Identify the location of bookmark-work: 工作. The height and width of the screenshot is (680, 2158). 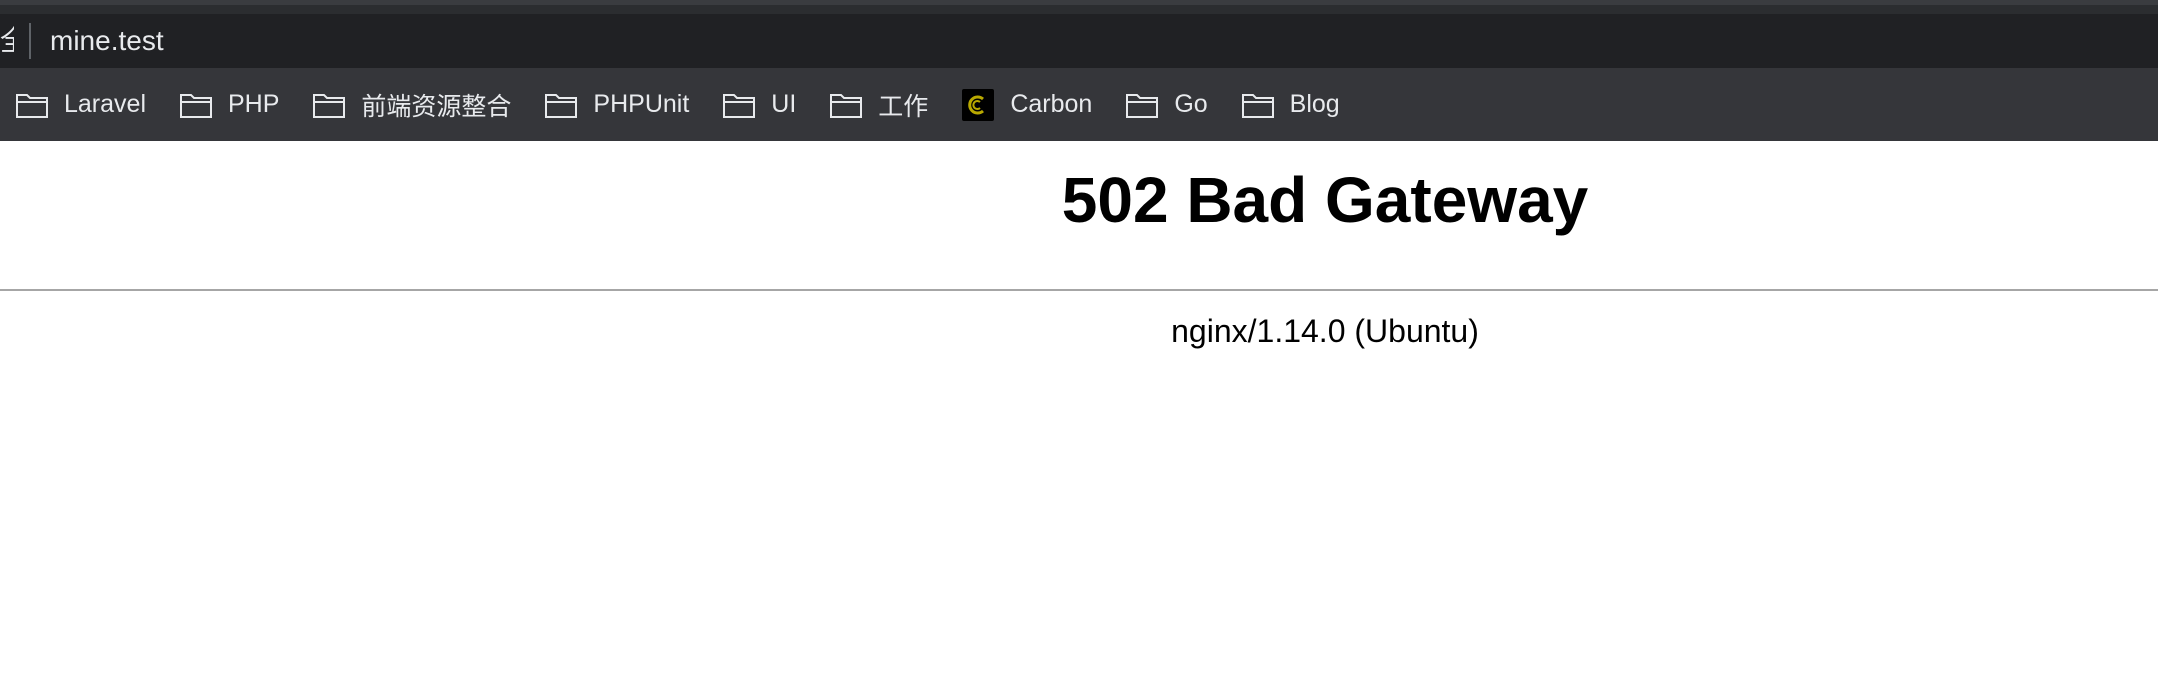
(878, 105).